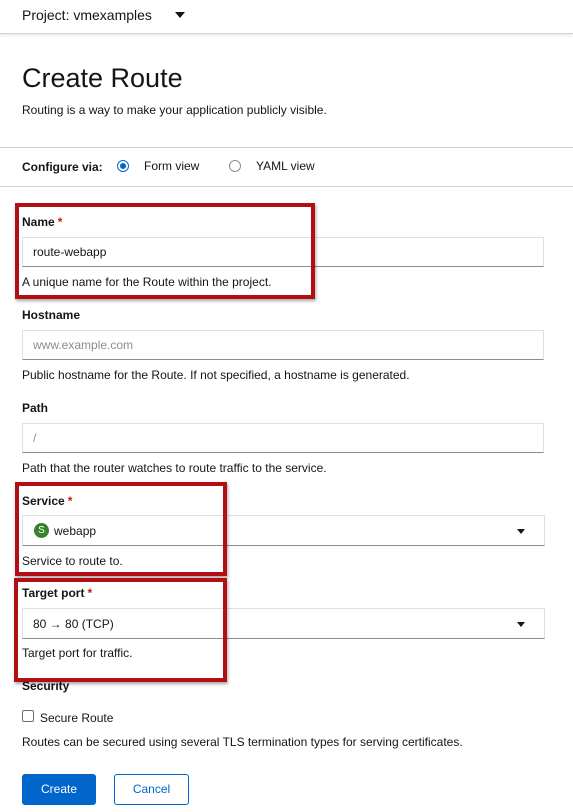 The height and width of the screenshot is (812, 573). Describe the element at coordinates (283, 530) in the screenshot. I see `service-select: S webapp` at that location.